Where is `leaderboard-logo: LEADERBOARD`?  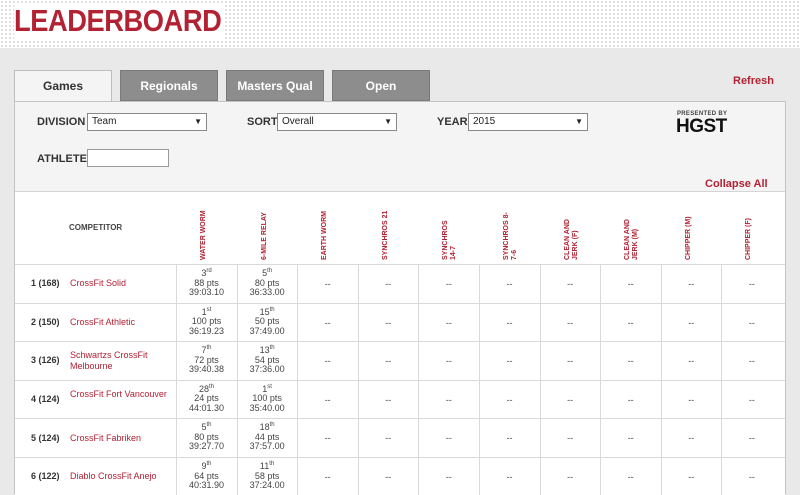 leaderboard-logo: LEADERBOARD is located at coordinates (119, 21).